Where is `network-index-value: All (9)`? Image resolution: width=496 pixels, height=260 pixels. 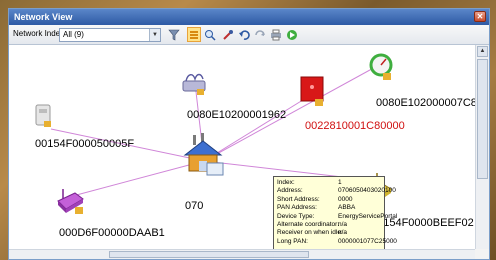 network-index-value: All (9) is located at coordinates (73, 34).